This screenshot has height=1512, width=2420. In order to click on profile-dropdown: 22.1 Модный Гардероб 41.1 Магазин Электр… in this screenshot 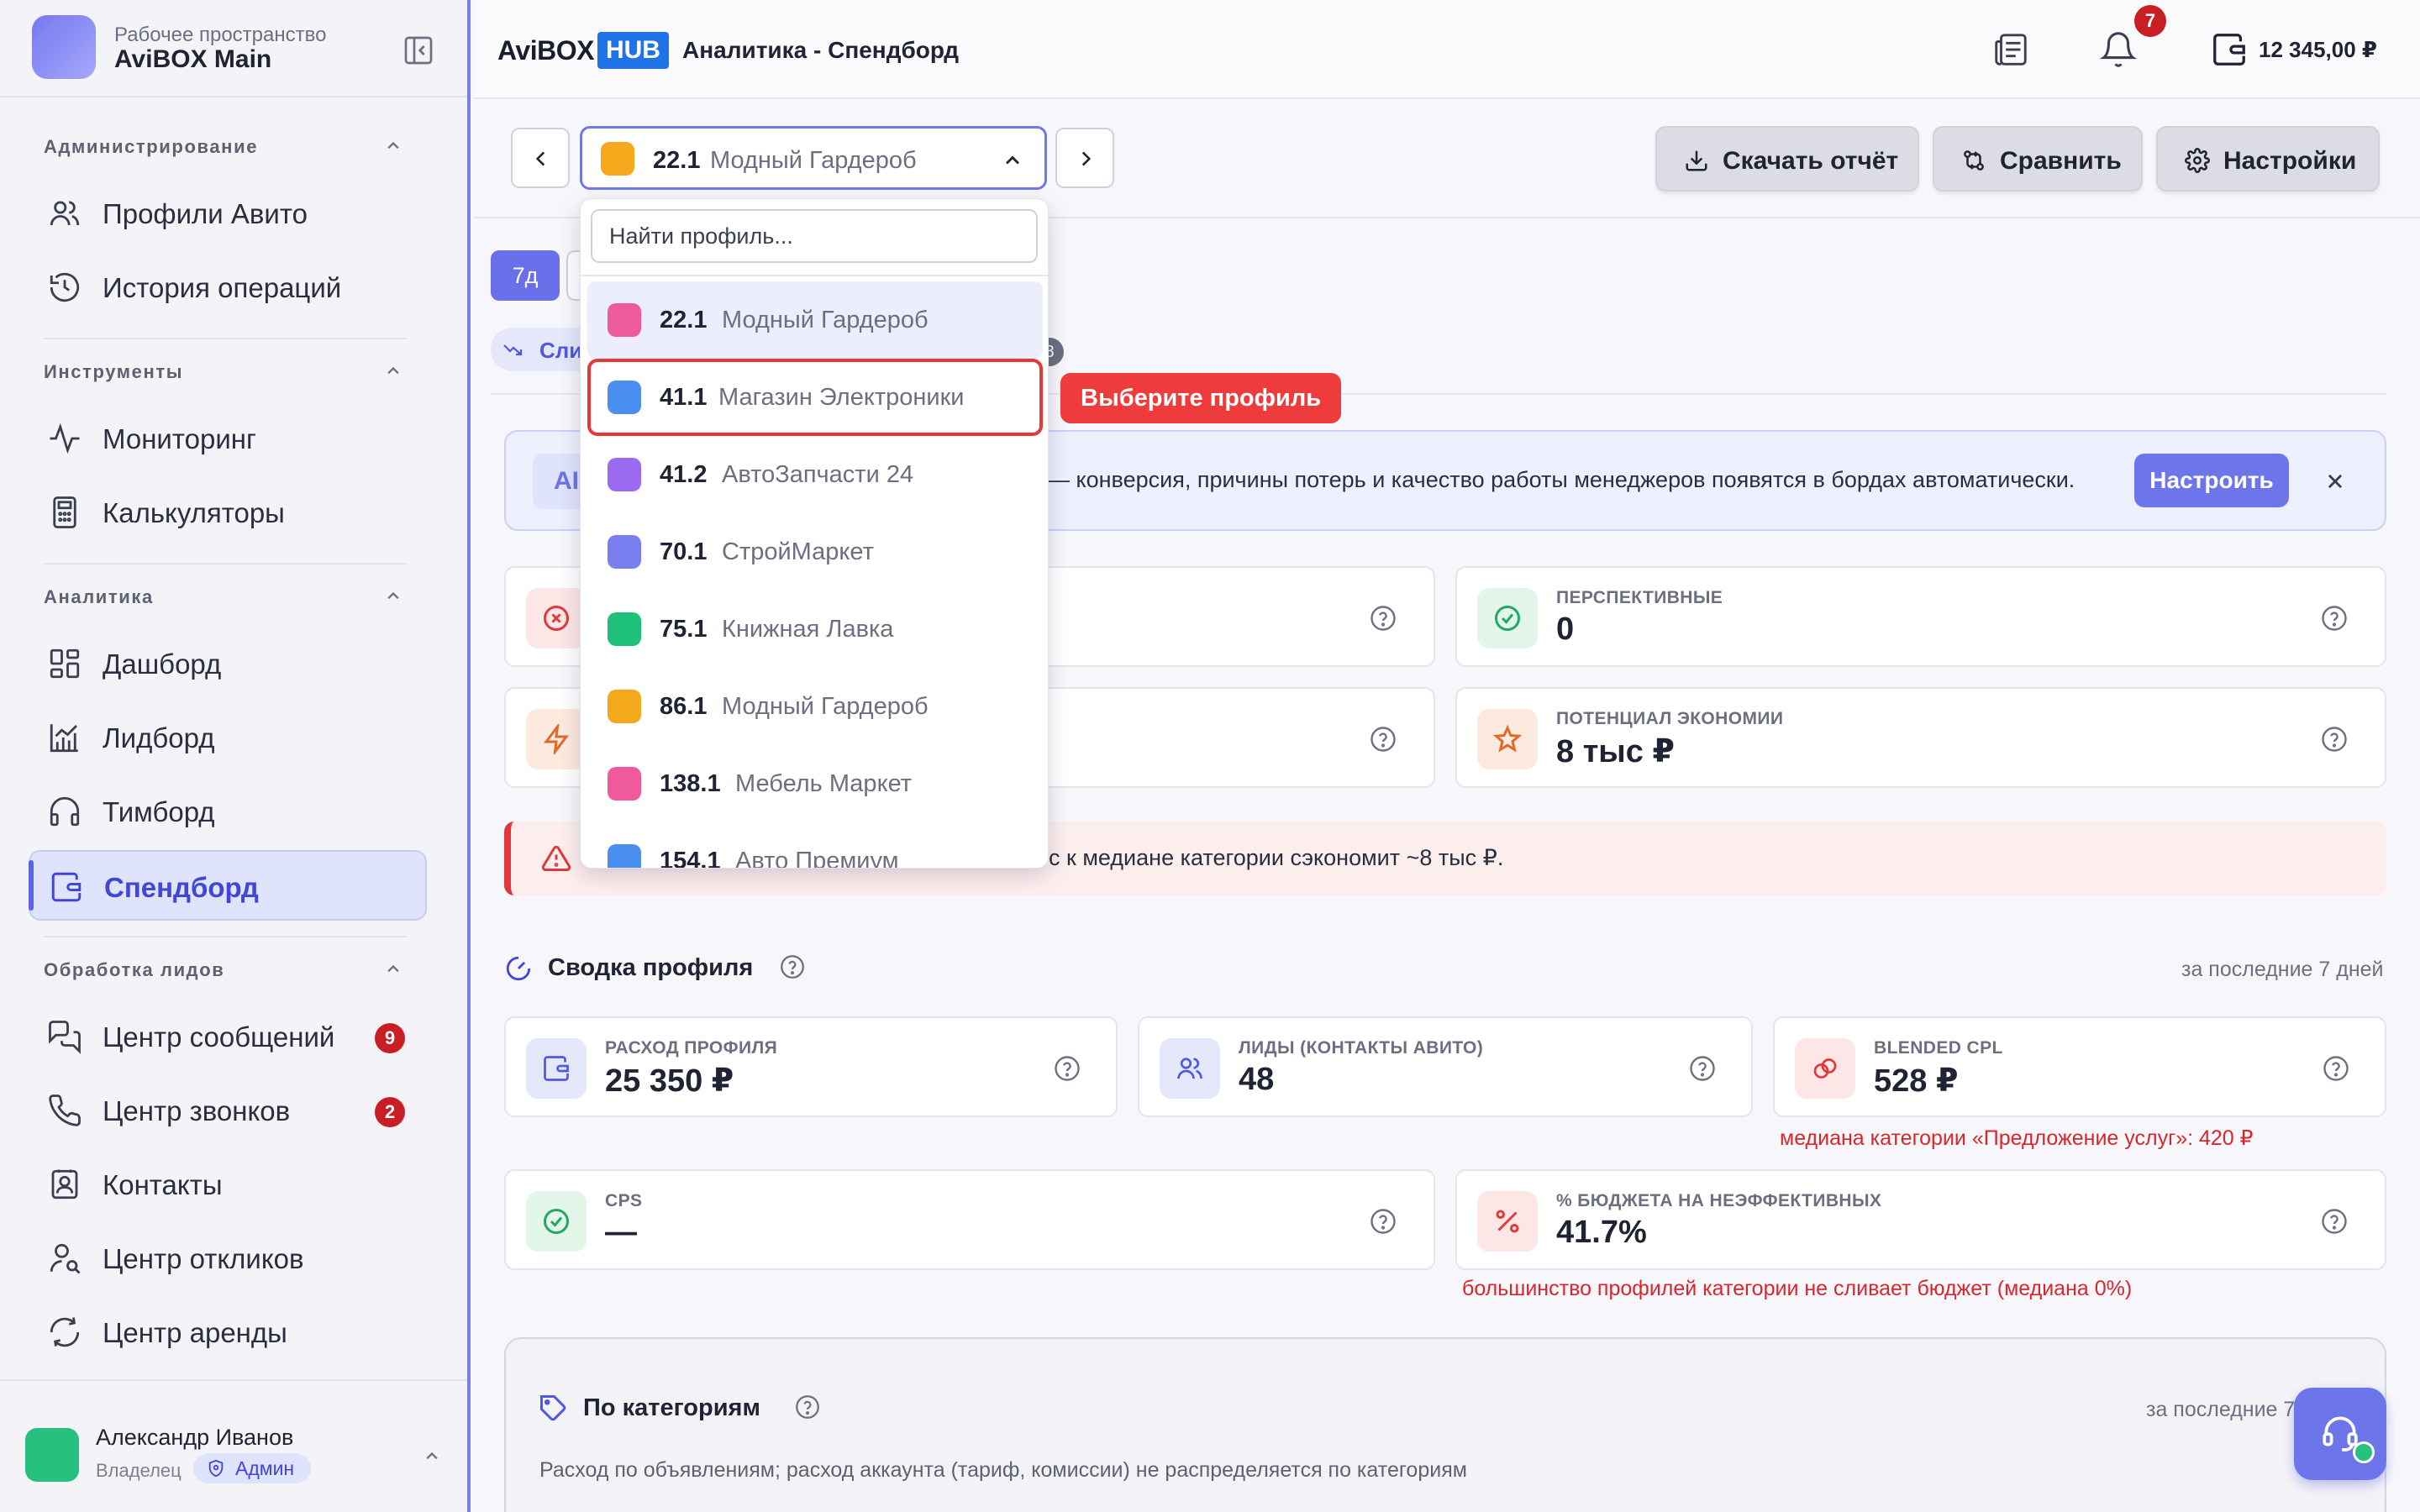, I will do `click(814, 533)`.